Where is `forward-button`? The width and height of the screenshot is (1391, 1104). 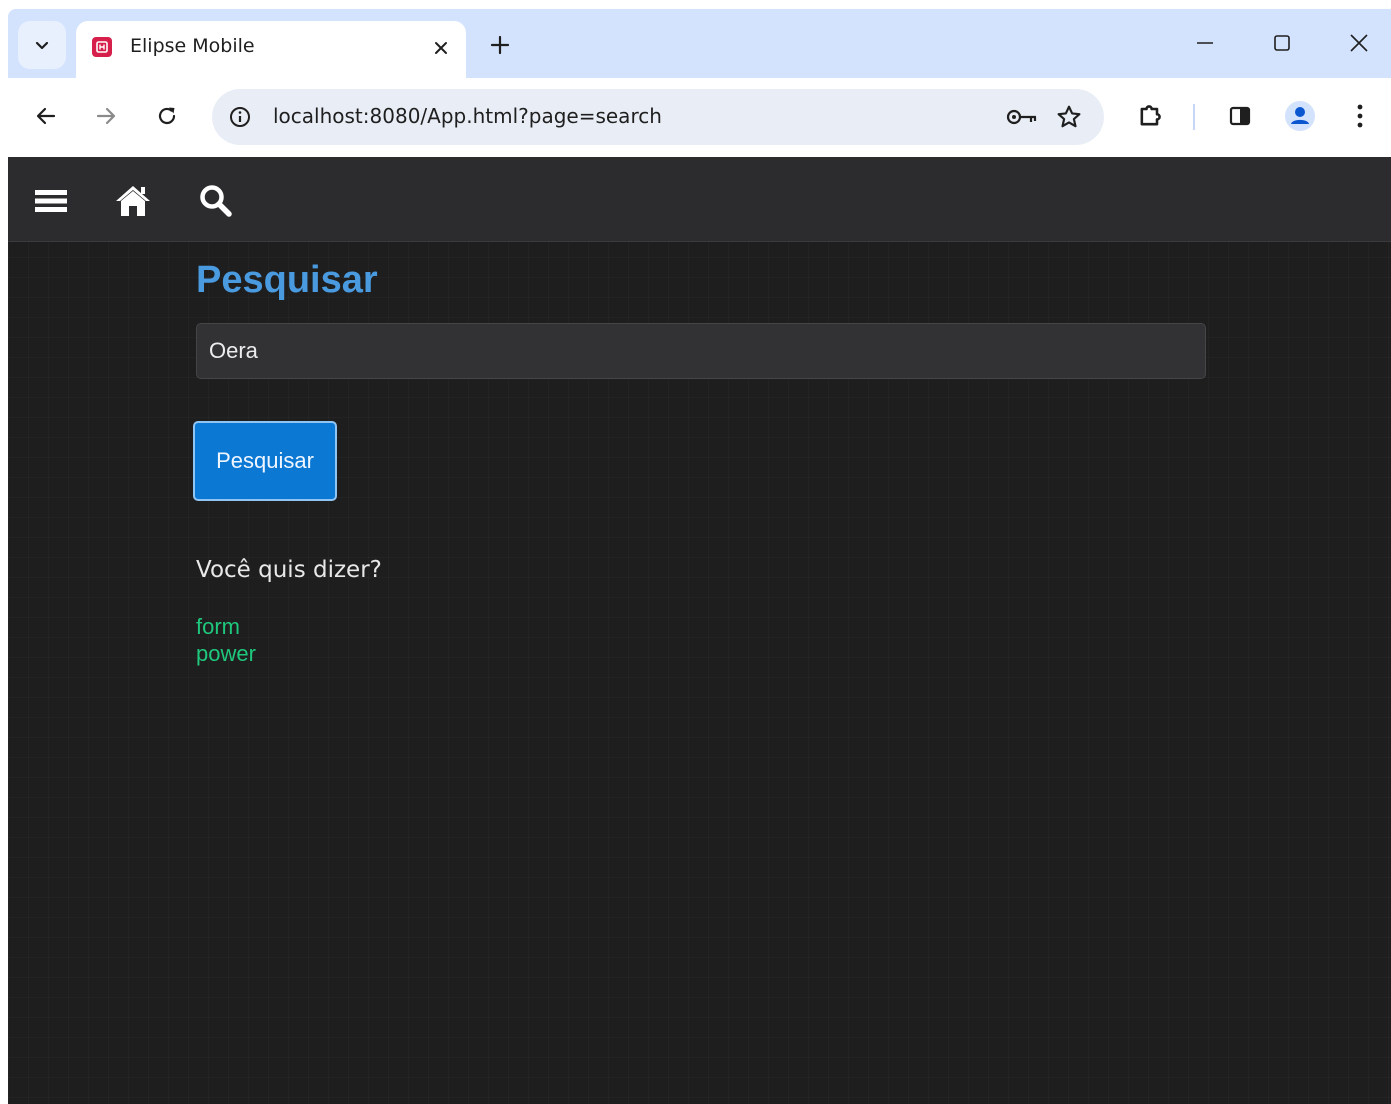 forward-button is located at coordinates (106, 116).